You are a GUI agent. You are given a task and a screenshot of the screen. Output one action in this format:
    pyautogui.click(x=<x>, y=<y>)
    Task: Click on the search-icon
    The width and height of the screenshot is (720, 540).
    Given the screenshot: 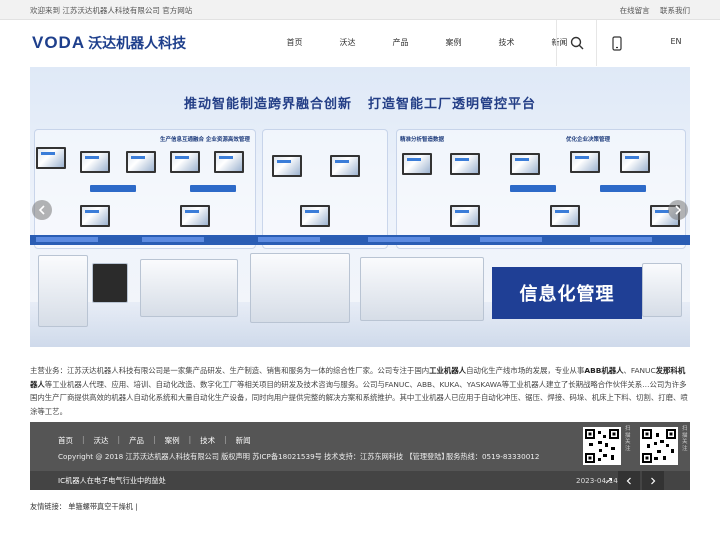 What is the action you would take?
    pyautogui.click(x=576, y=43)
    